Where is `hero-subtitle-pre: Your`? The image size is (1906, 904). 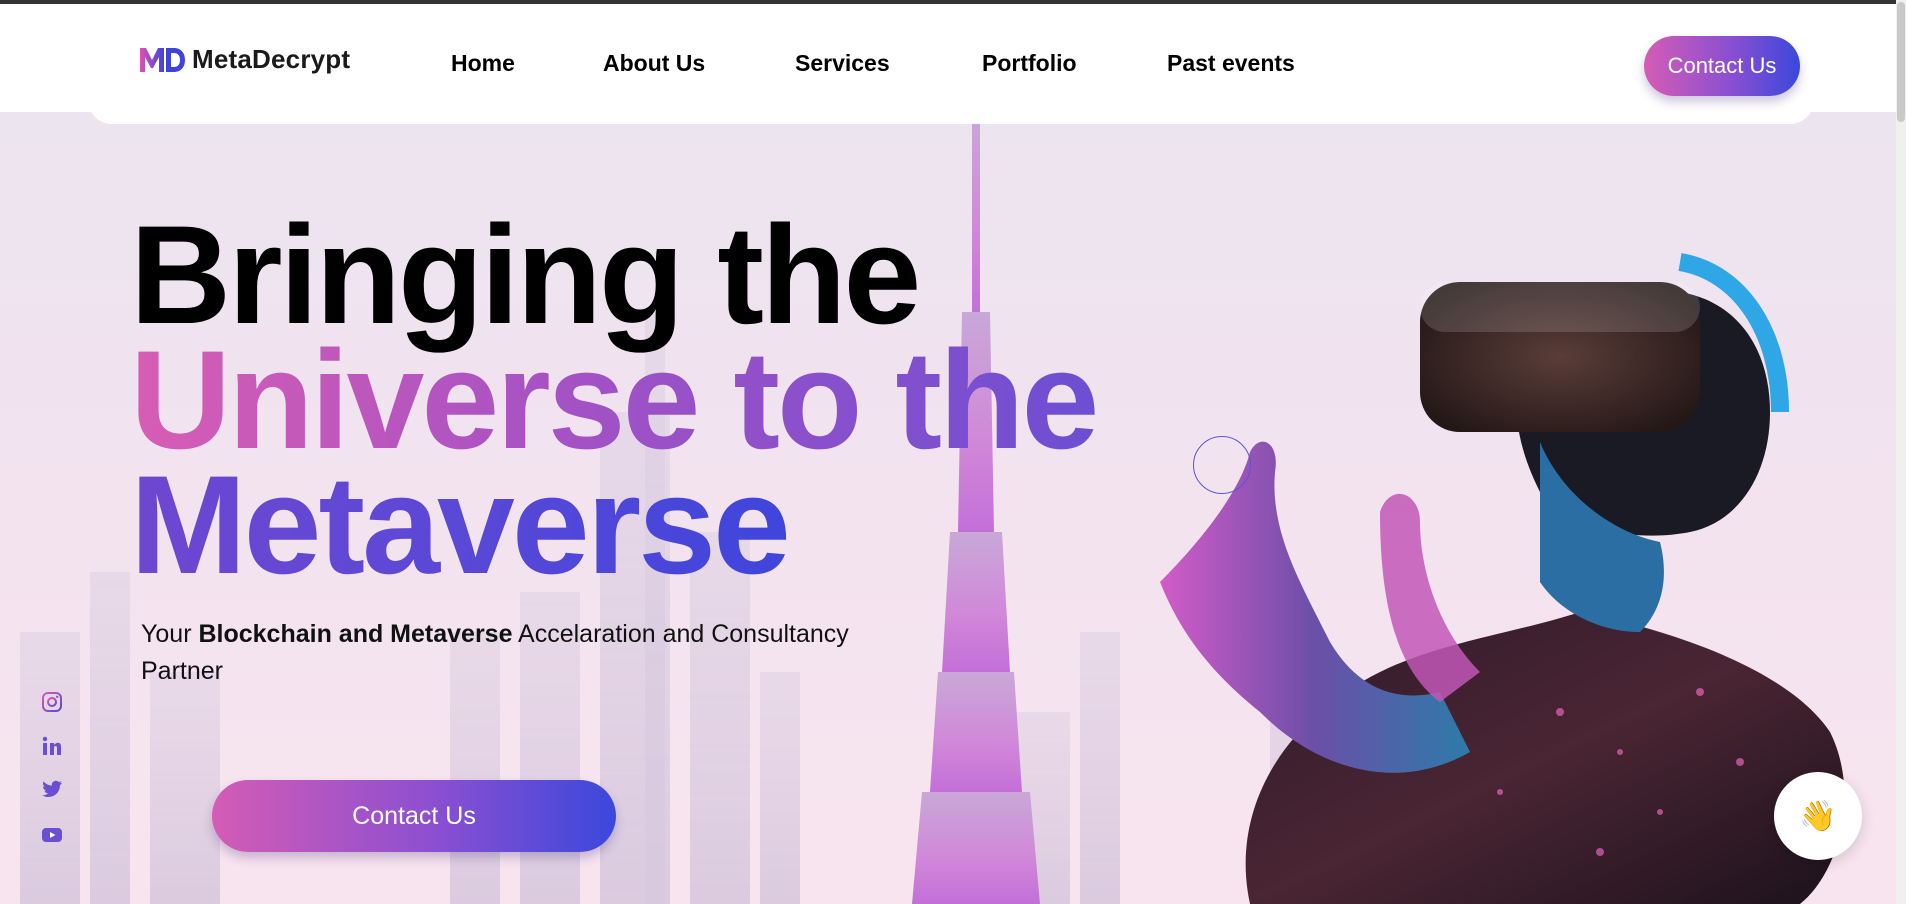 hero-subtitle-pre: Your is located at coordinates (170, 634).